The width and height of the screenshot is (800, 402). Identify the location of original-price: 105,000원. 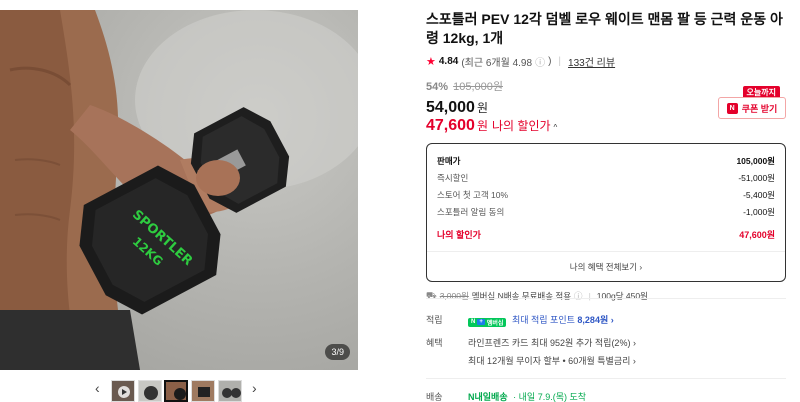
(478, 87).